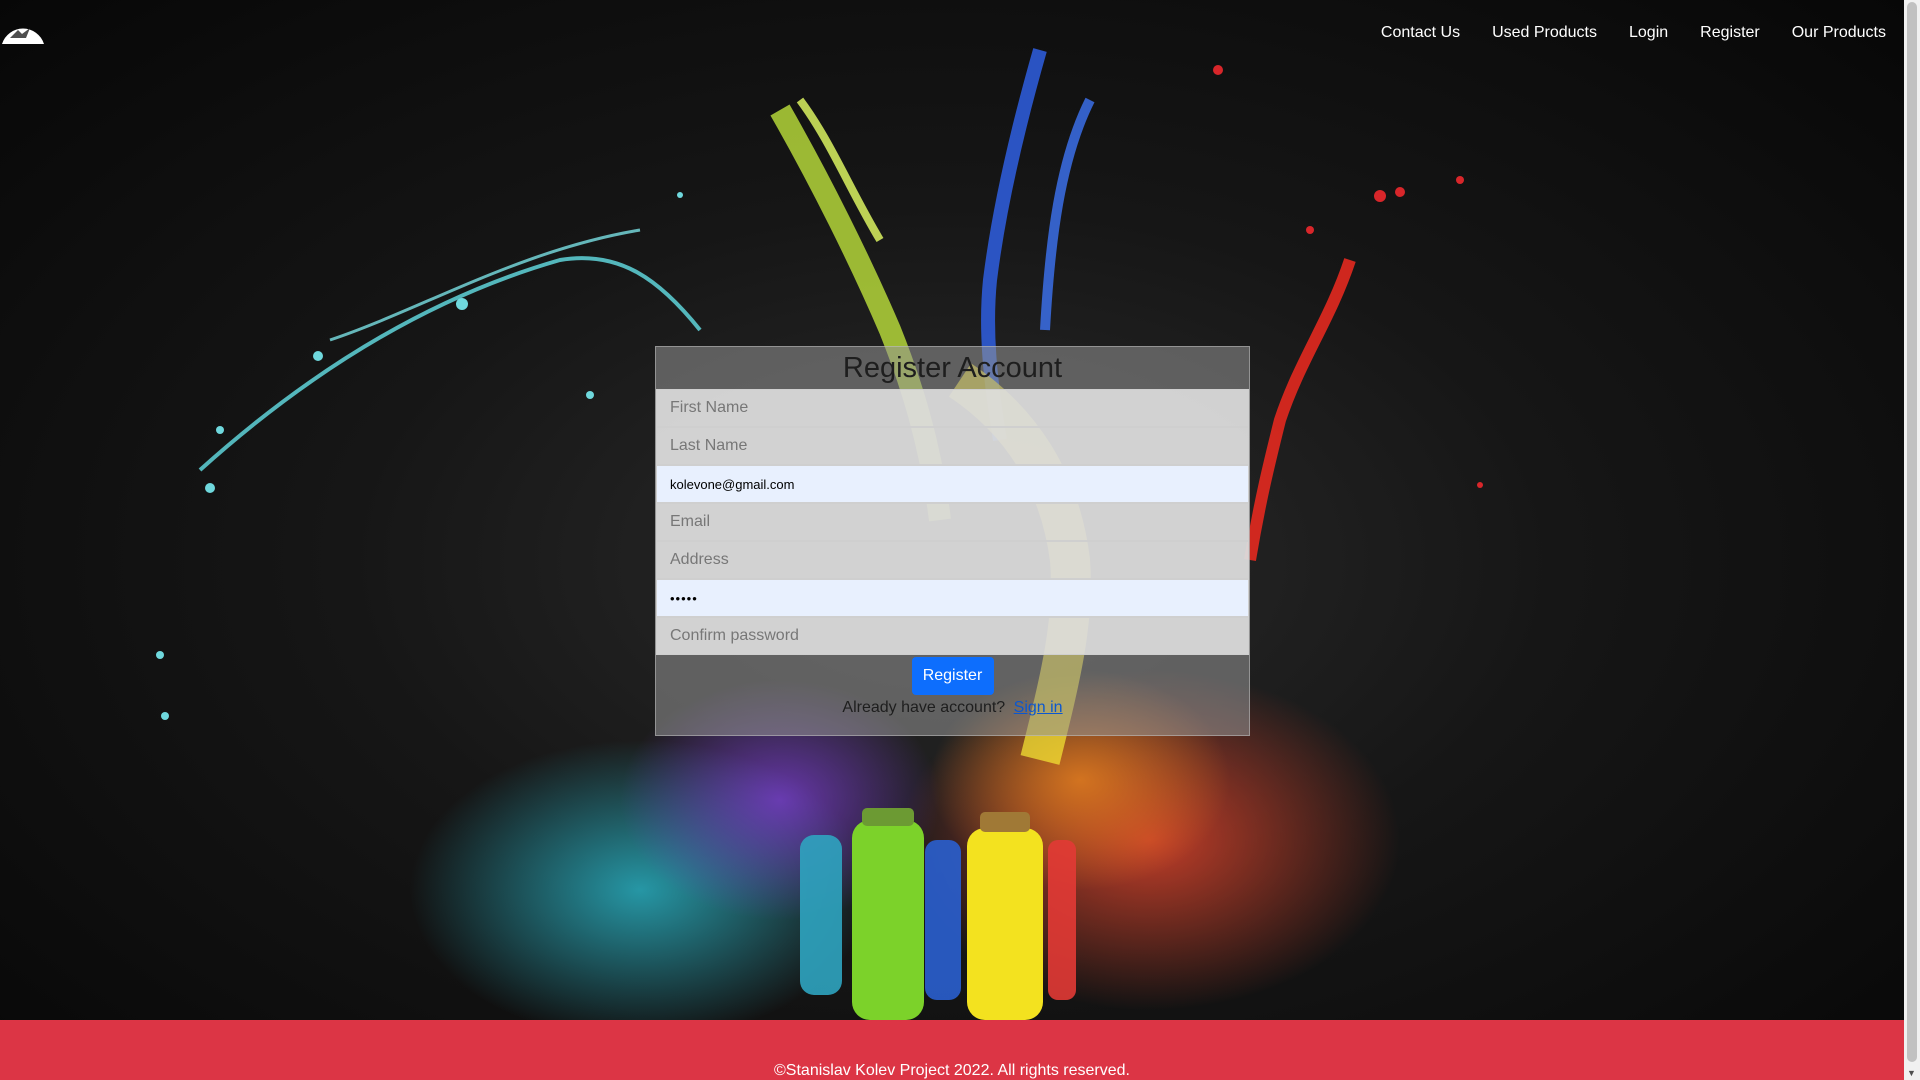  What do you see at coordinates (952, 368) in the screenshot?
I see `form-title: Register Account` at bounding box center [952, 368].